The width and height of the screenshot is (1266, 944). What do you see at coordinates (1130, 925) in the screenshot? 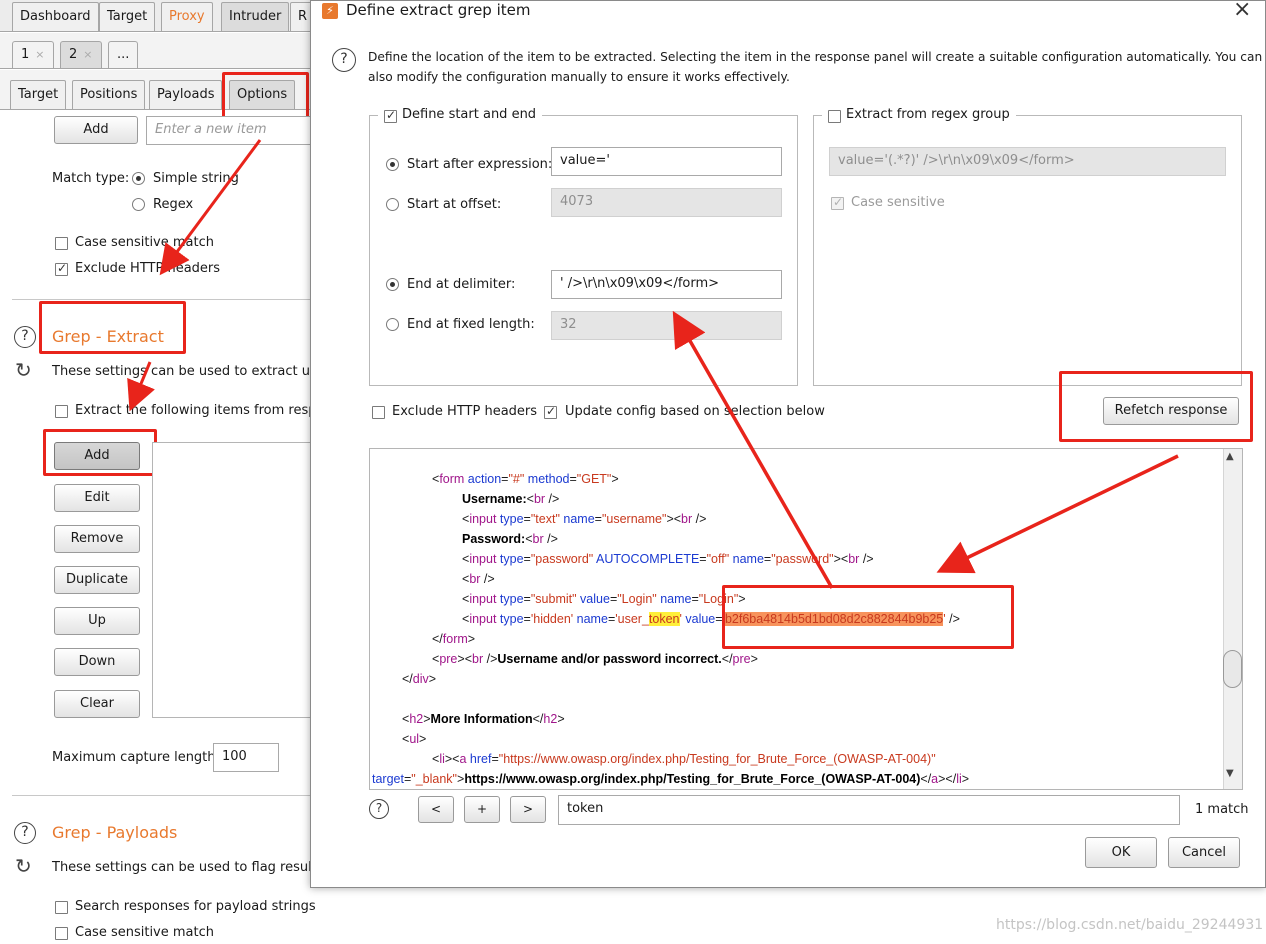
I see `watermark: https://blog.csdn.net/baidu_29244931` at bounding box center [1130, 925].